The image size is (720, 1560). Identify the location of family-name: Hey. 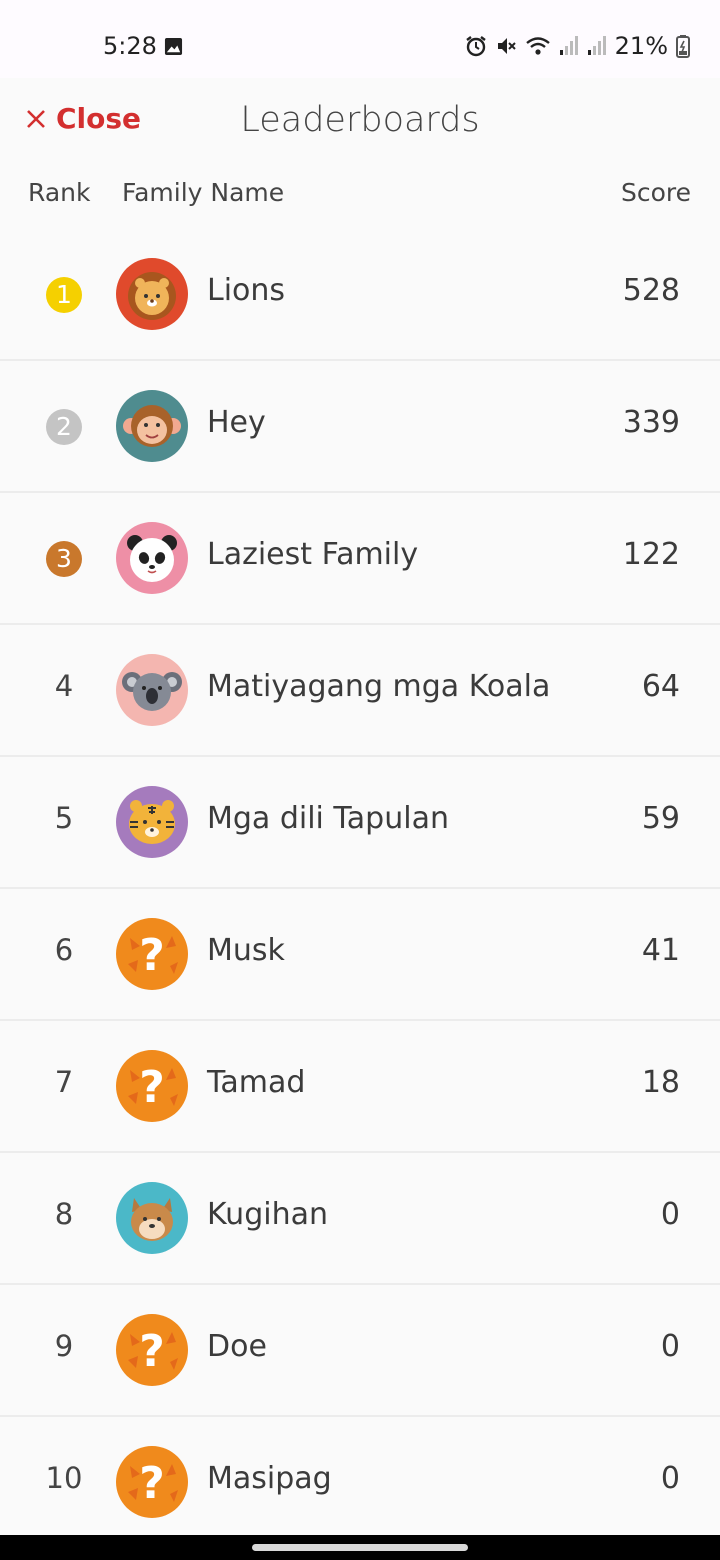
(236, 422).